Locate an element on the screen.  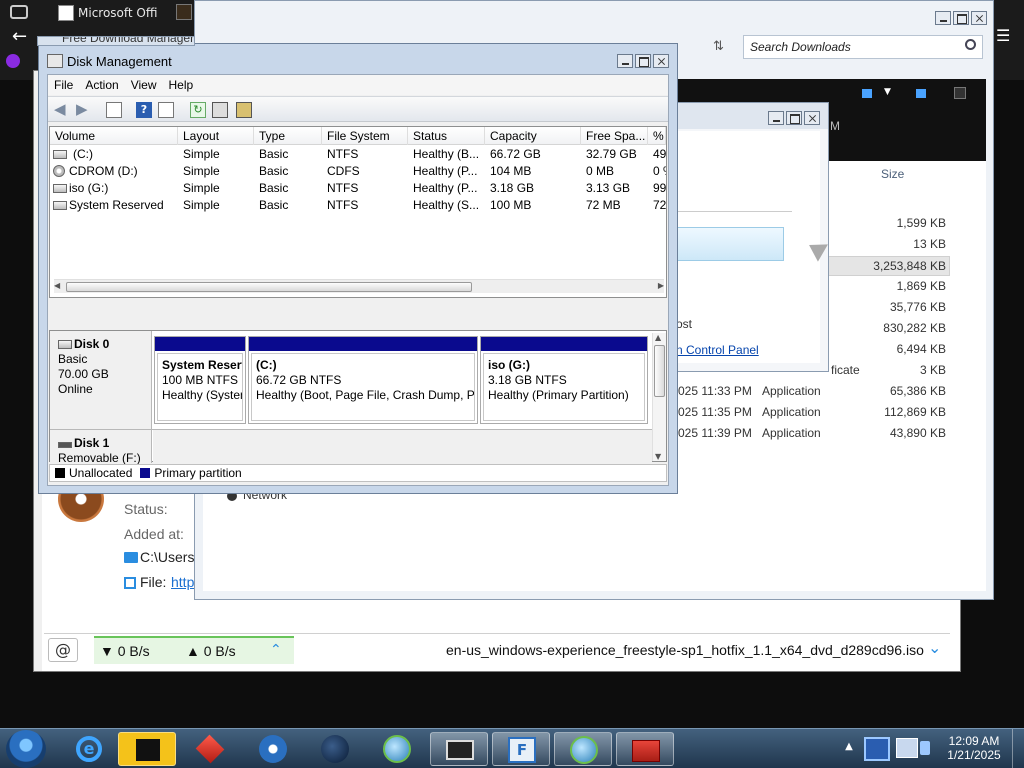
scroll-up-icon: ▲ is located at coordinates (658, 337).